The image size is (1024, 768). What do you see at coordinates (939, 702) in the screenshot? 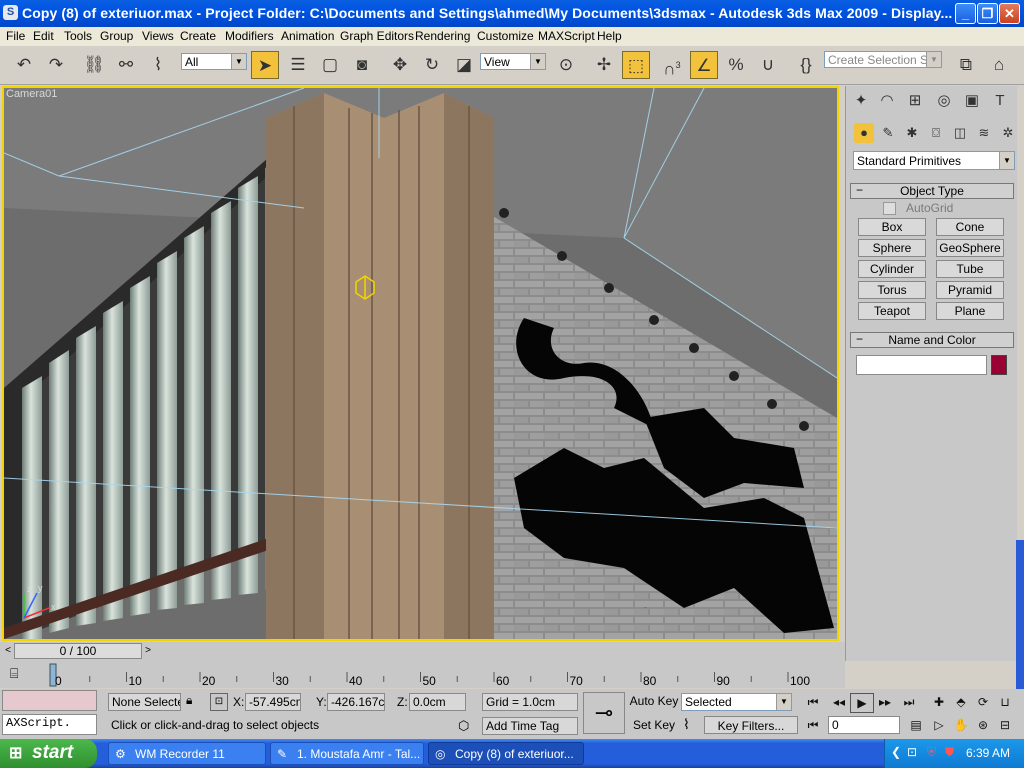
I see `pan-icon: ✚` at bounding box center [939, 702].